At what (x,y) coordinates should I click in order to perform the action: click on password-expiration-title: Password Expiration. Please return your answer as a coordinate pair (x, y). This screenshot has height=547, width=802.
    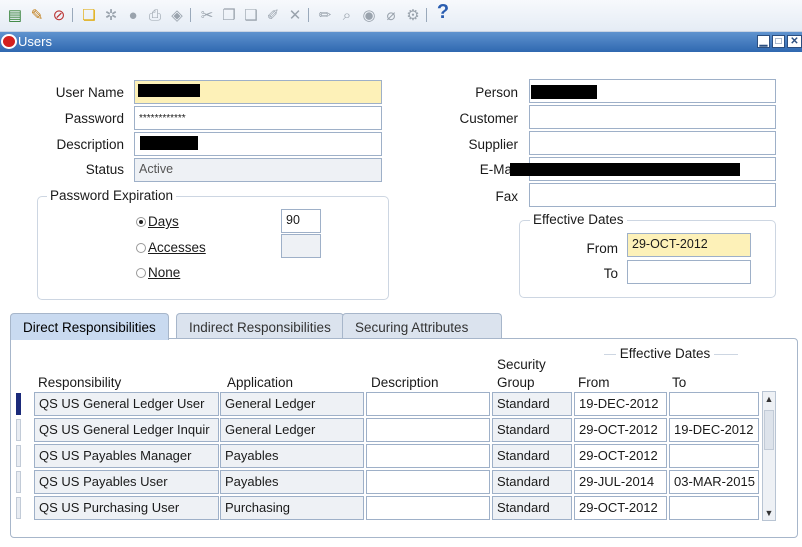
    Looking at the image, I should click on (112, 195).